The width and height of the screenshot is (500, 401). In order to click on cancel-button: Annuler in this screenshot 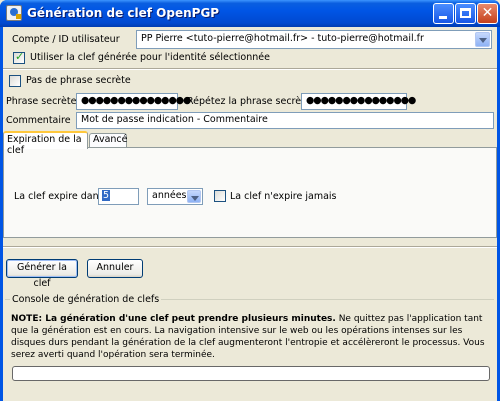, I will do `click(115, 268)`.